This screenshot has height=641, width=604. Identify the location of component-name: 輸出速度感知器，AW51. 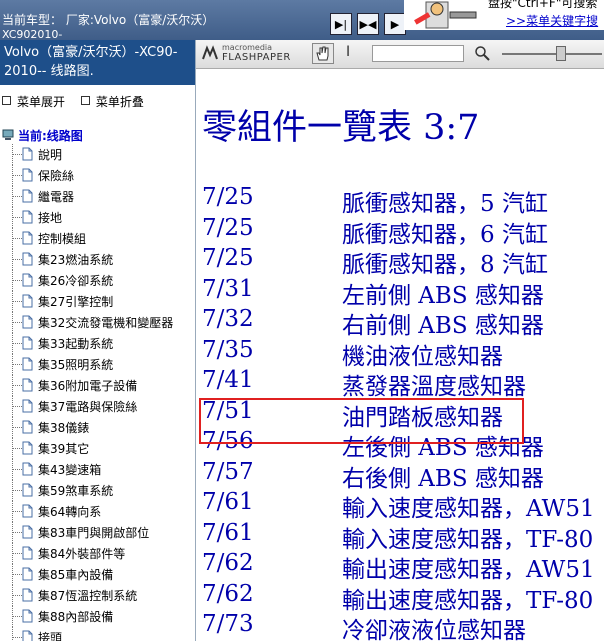
(468, 570).